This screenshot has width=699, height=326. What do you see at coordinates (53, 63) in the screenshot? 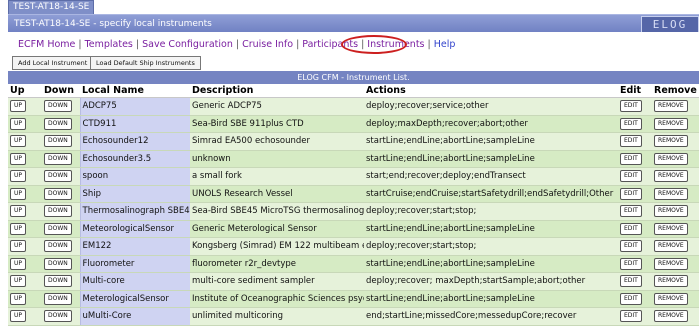
I see `add-local-instrument-button: Add Local Instrument` at bounding box center [53, 63].